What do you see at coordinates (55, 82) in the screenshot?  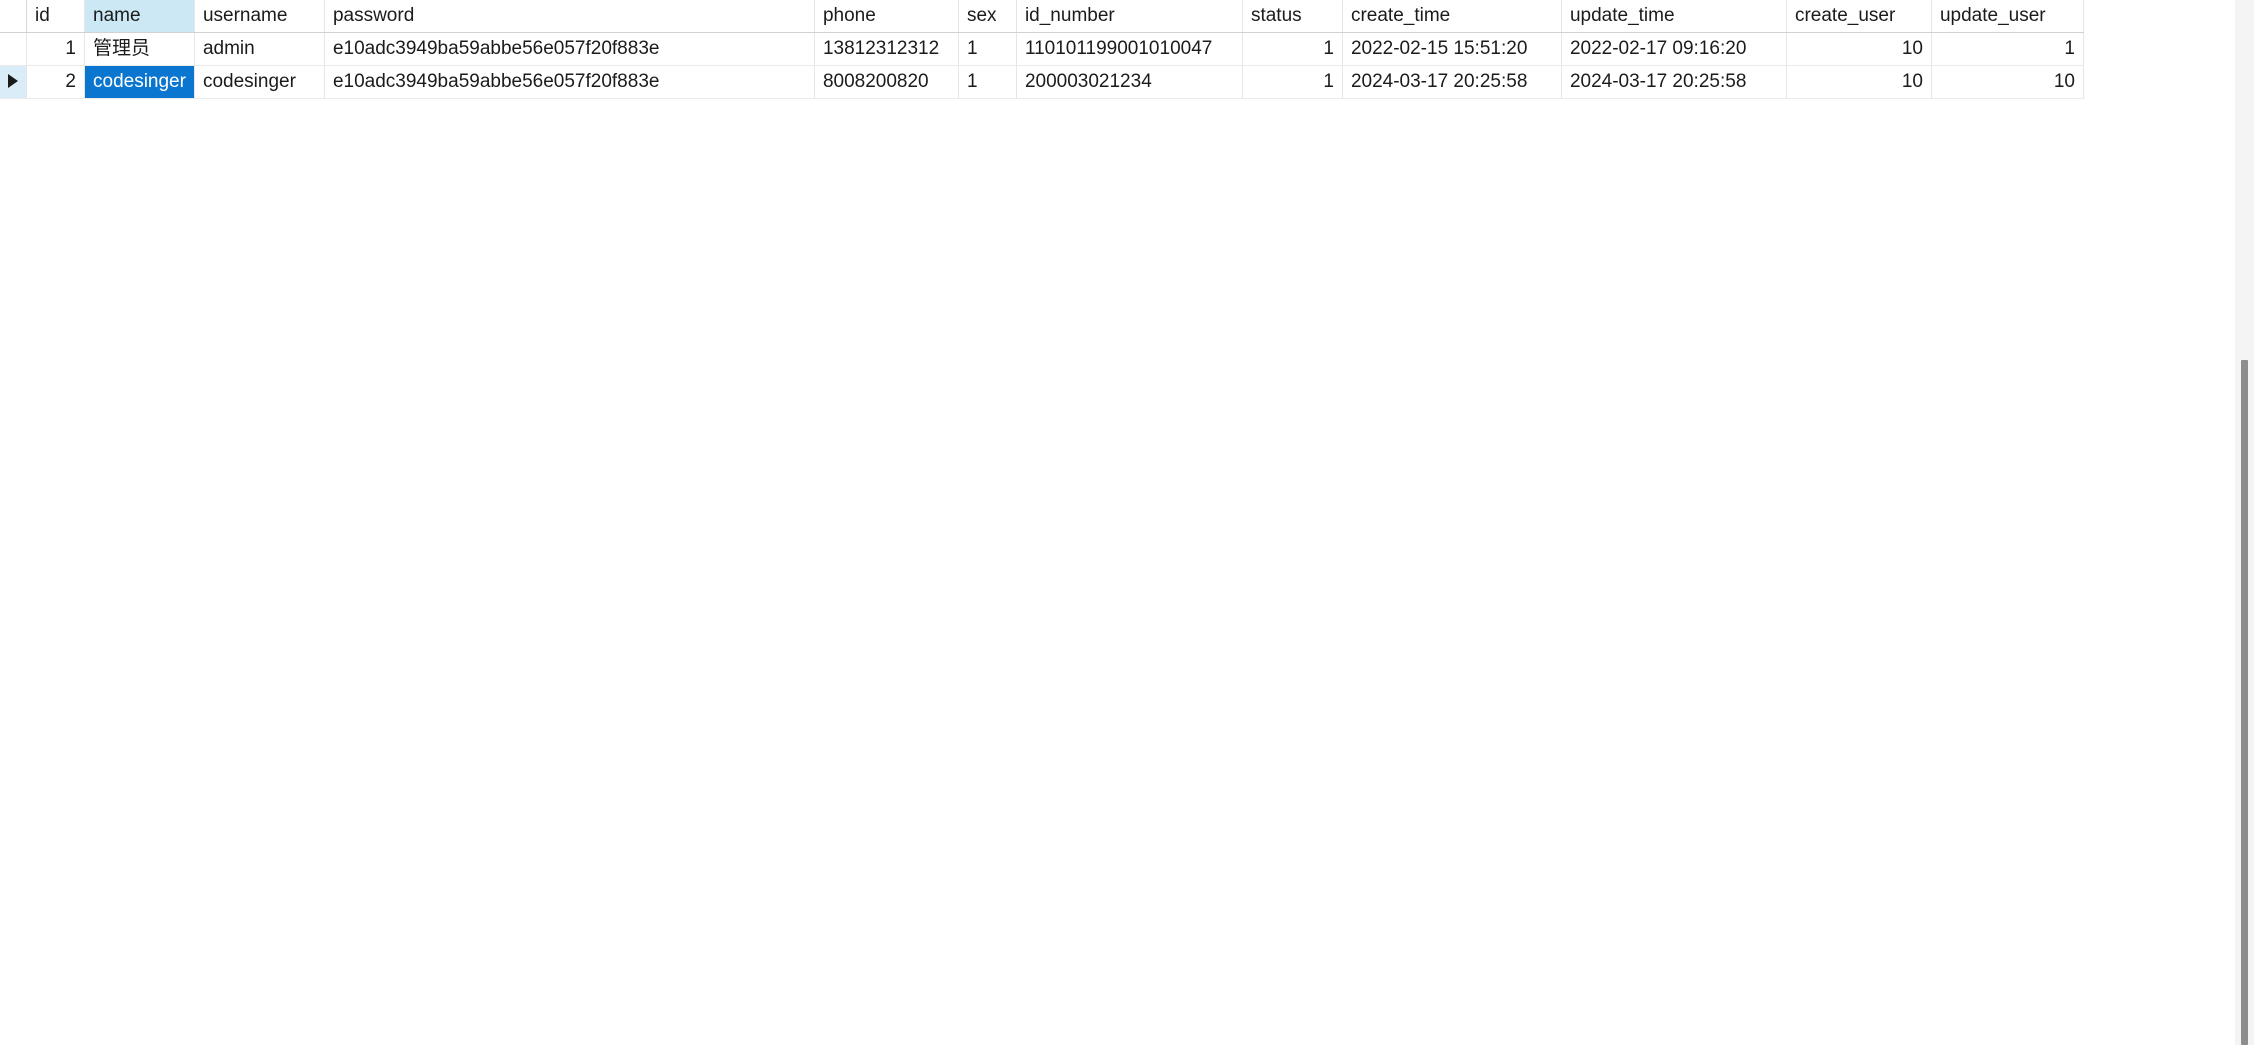 I see `cell-id: 2` at bounding box center [55, 82].